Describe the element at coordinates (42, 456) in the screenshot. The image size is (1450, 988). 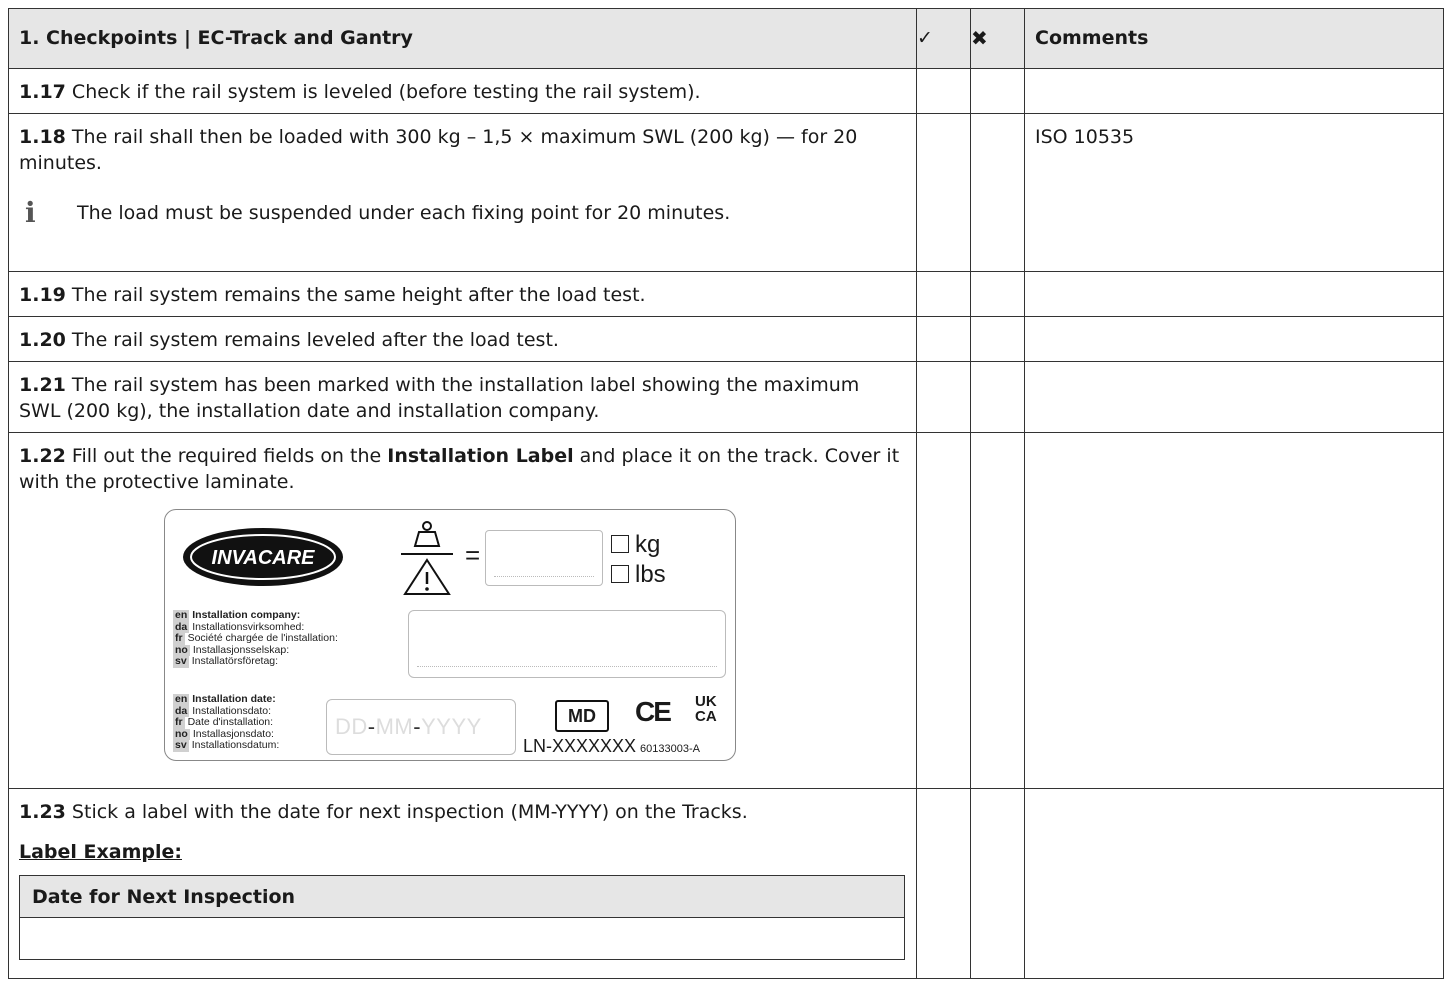
I see `item-number: 1.22` at that location.